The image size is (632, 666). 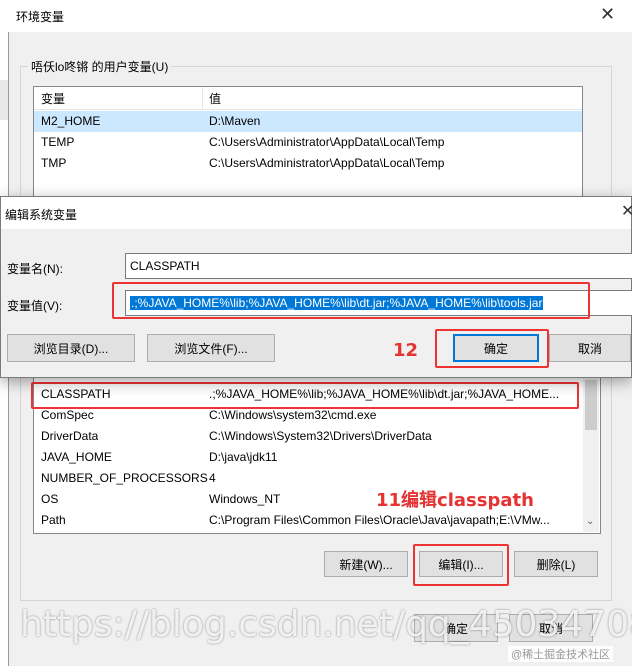 I want to click on background-window-edge, so click(x=4, y=100).